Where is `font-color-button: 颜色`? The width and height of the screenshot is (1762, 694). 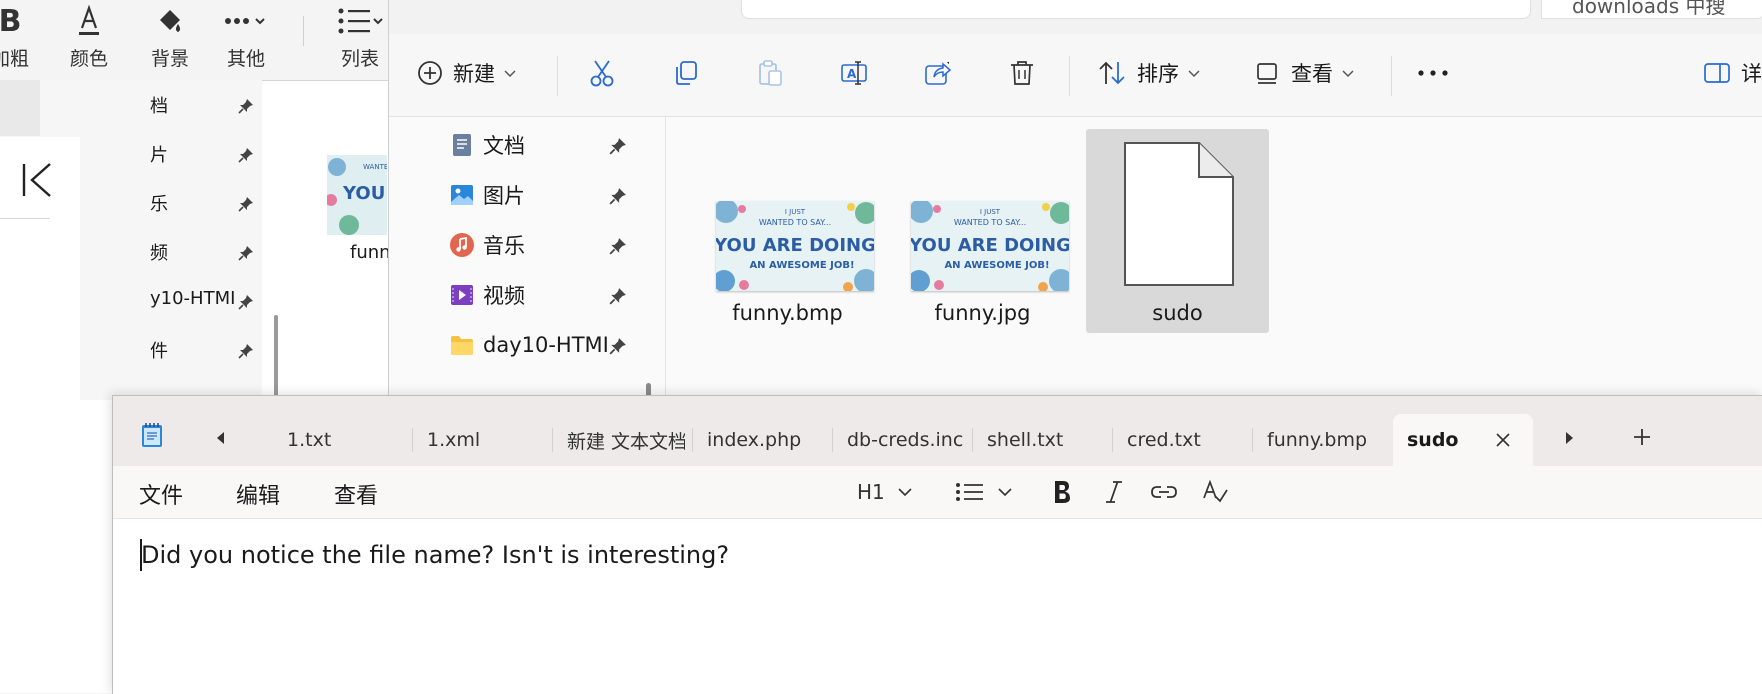 font-color-button: 颜色 is located at coordinates (89, 39).